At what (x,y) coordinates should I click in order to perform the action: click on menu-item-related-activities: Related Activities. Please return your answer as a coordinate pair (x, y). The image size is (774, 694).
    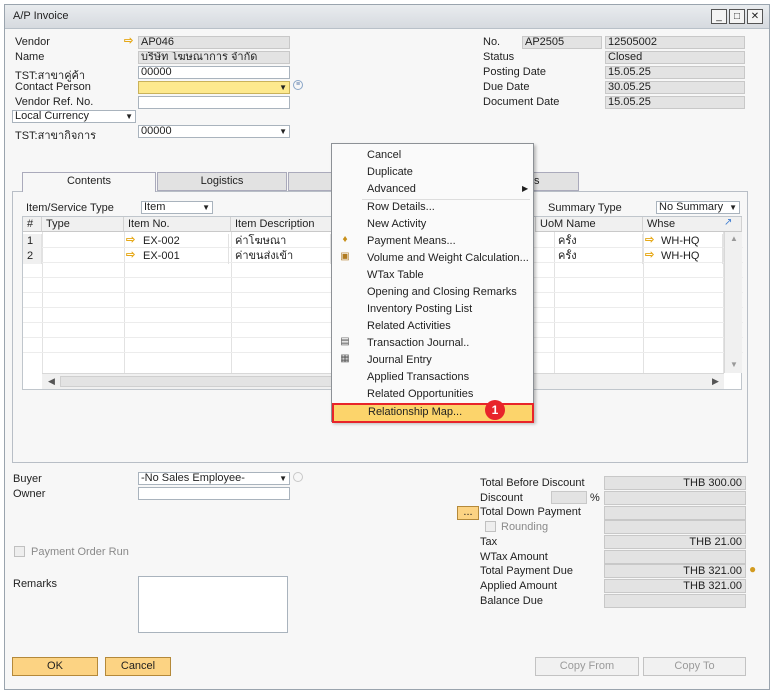
    Looking at the image, I should click on (432, 326).